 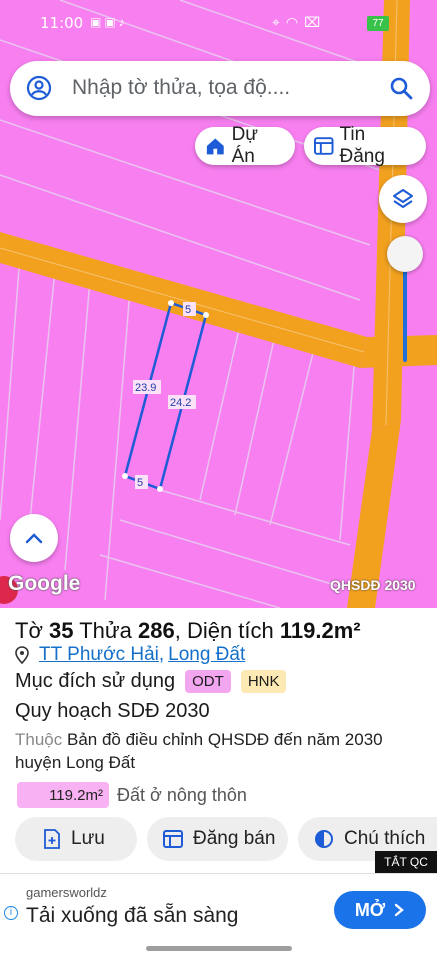 I want to click on search-bar, so click(x=220, y=88).